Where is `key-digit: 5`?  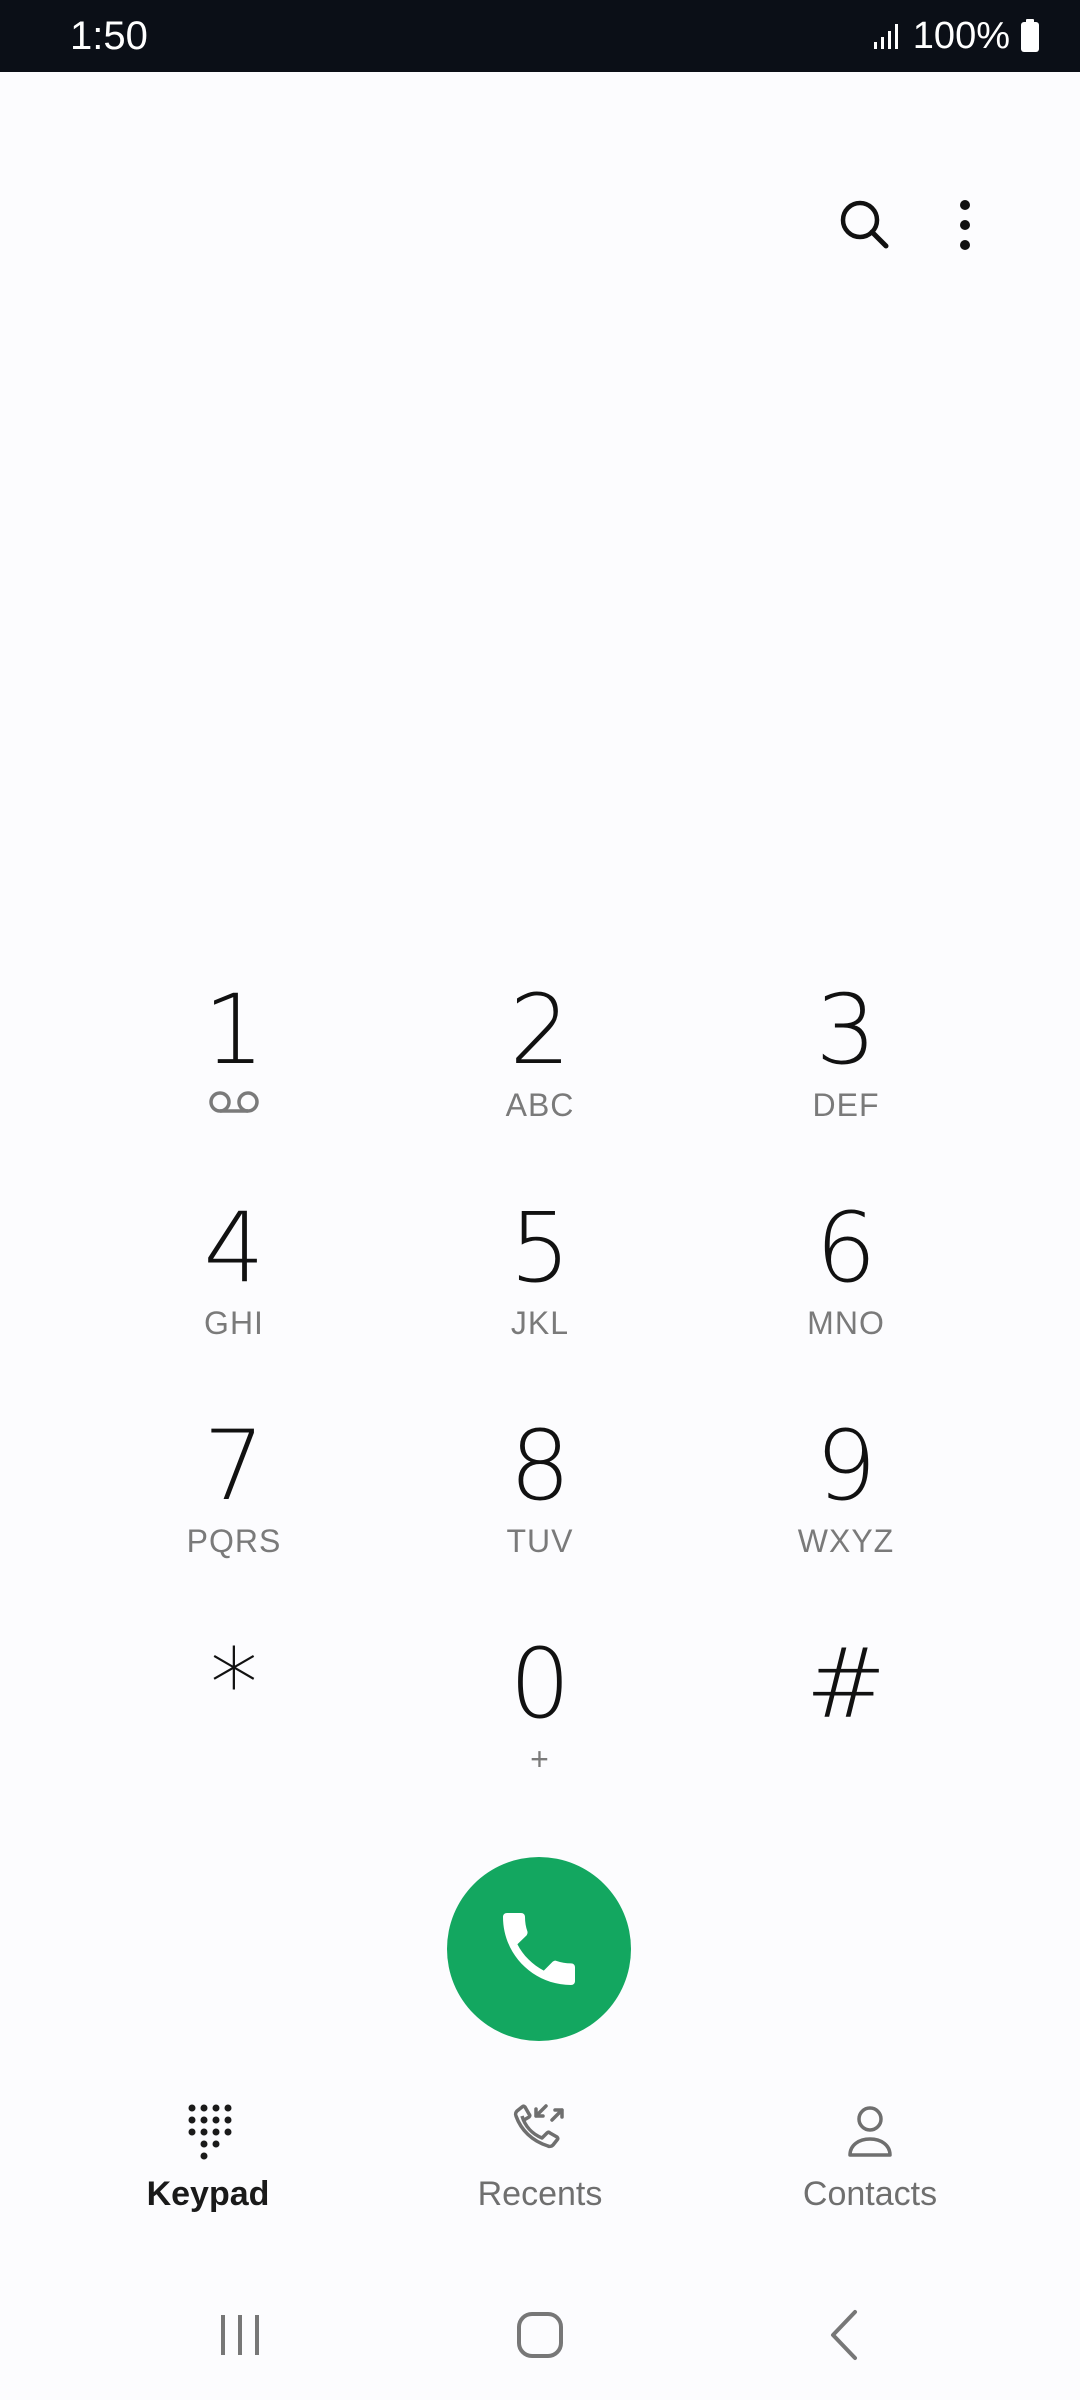 key-digit: 5 is located at coordinates (540, 1248).